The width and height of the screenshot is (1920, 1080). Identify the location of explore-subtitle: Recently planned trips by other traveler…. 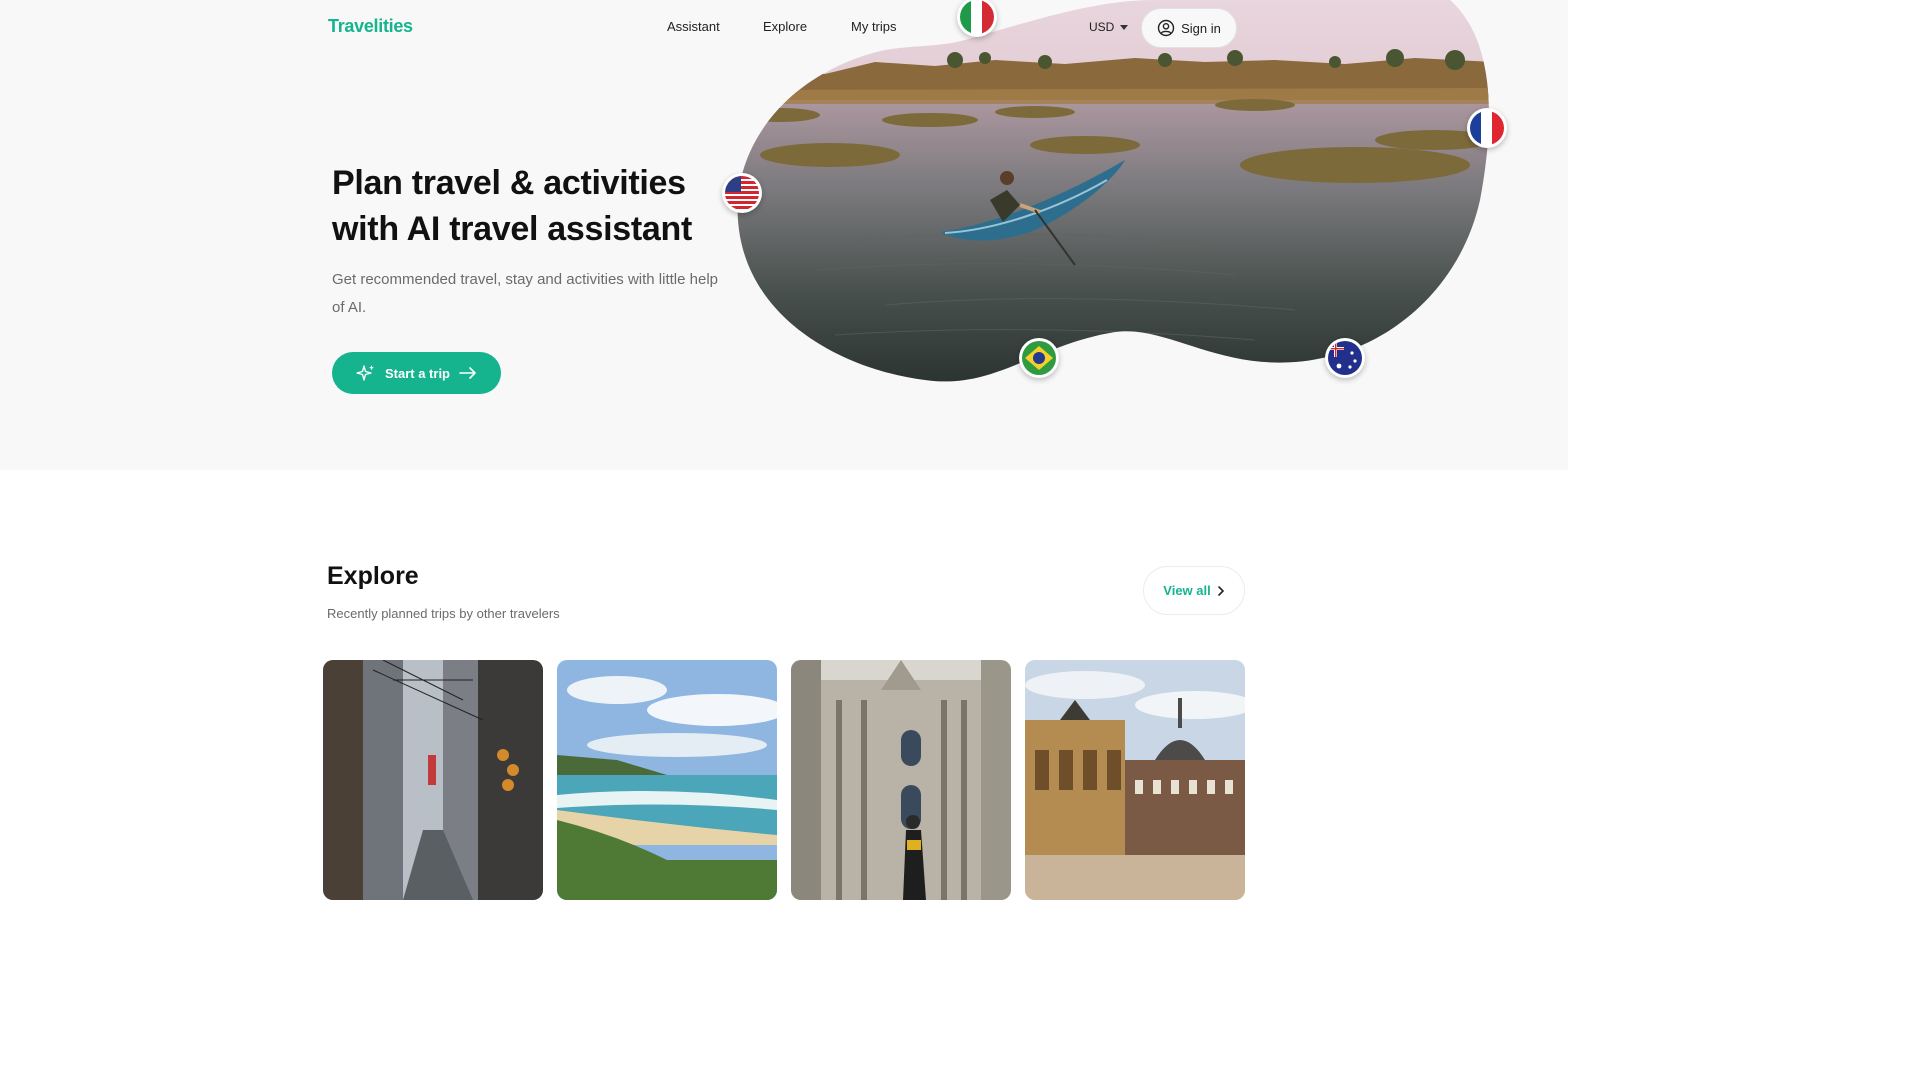
(443, 613).